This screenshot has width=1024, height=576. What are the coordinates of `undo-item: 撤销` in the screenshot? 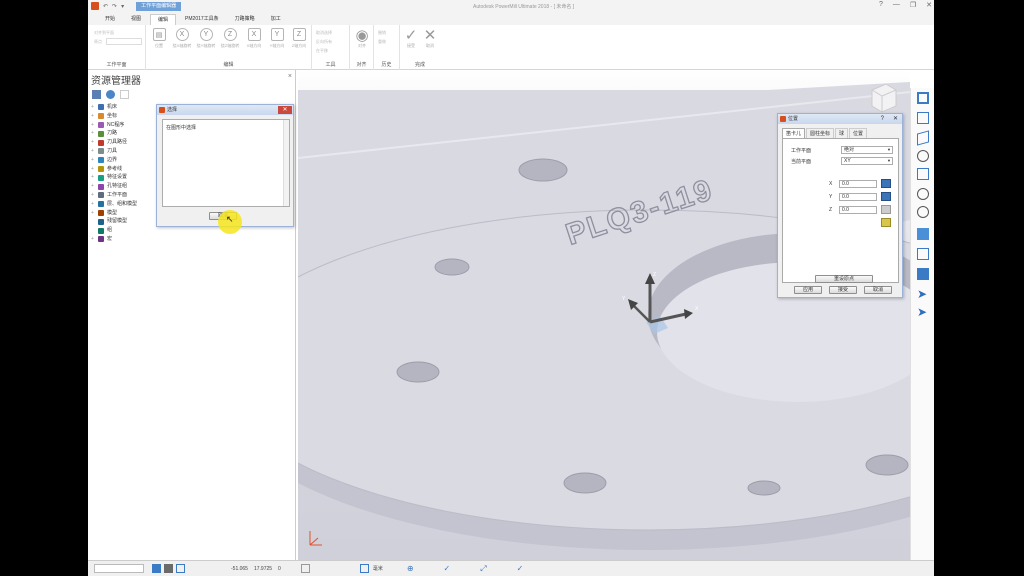 It's located at (382, 33).